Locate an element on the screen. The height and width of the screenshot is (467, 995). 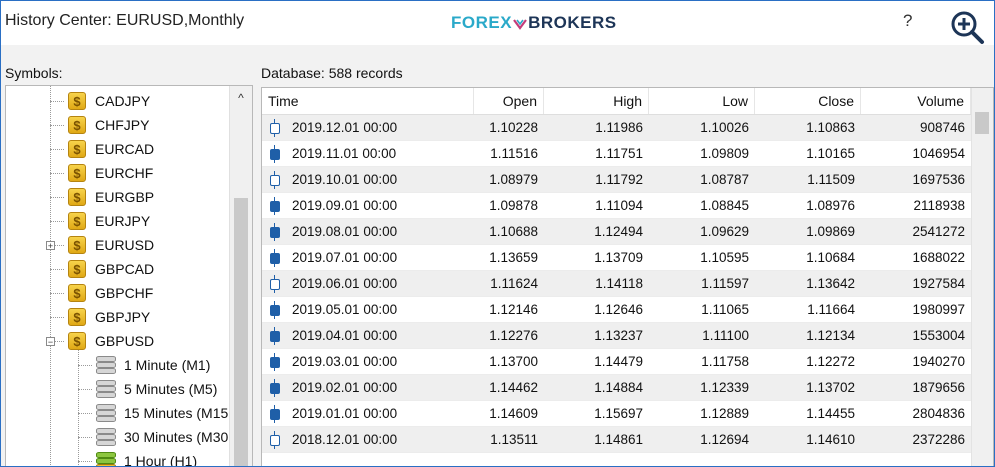
symbol-item-gbpjpy: $ GBPJPY is located at coordinates (109, 317).